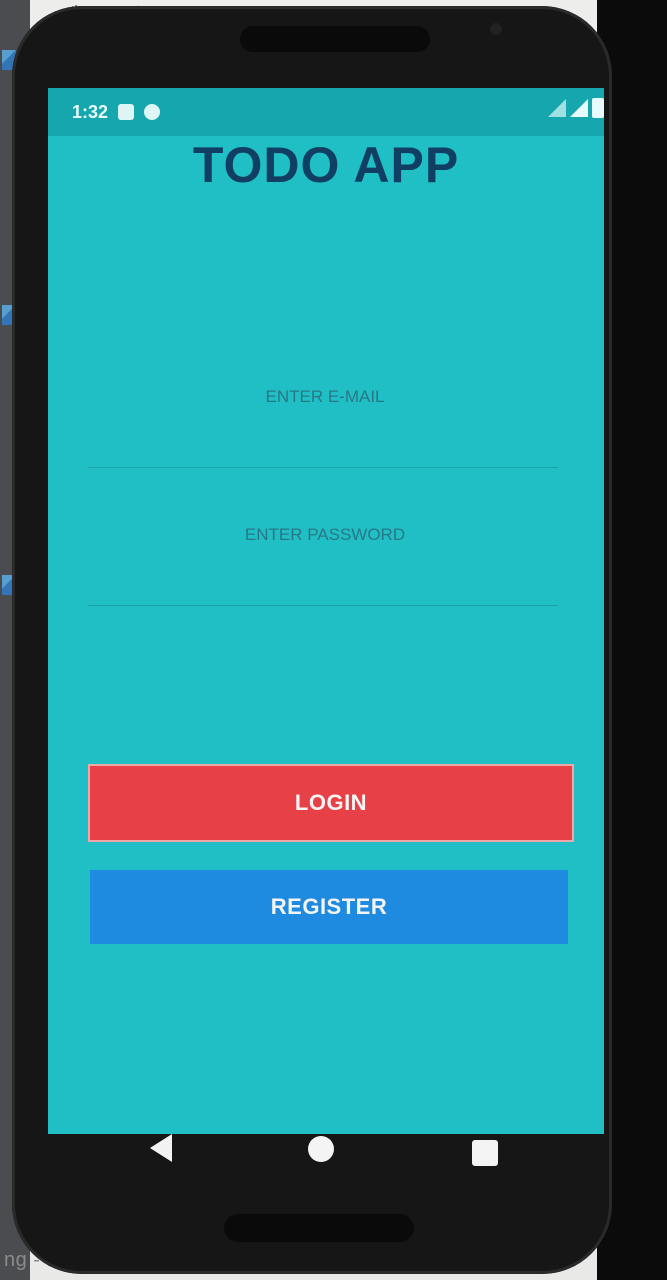 This screenshot has height=1280, width=667. I want to click on app-title: TODO APP, so click(326, 165).